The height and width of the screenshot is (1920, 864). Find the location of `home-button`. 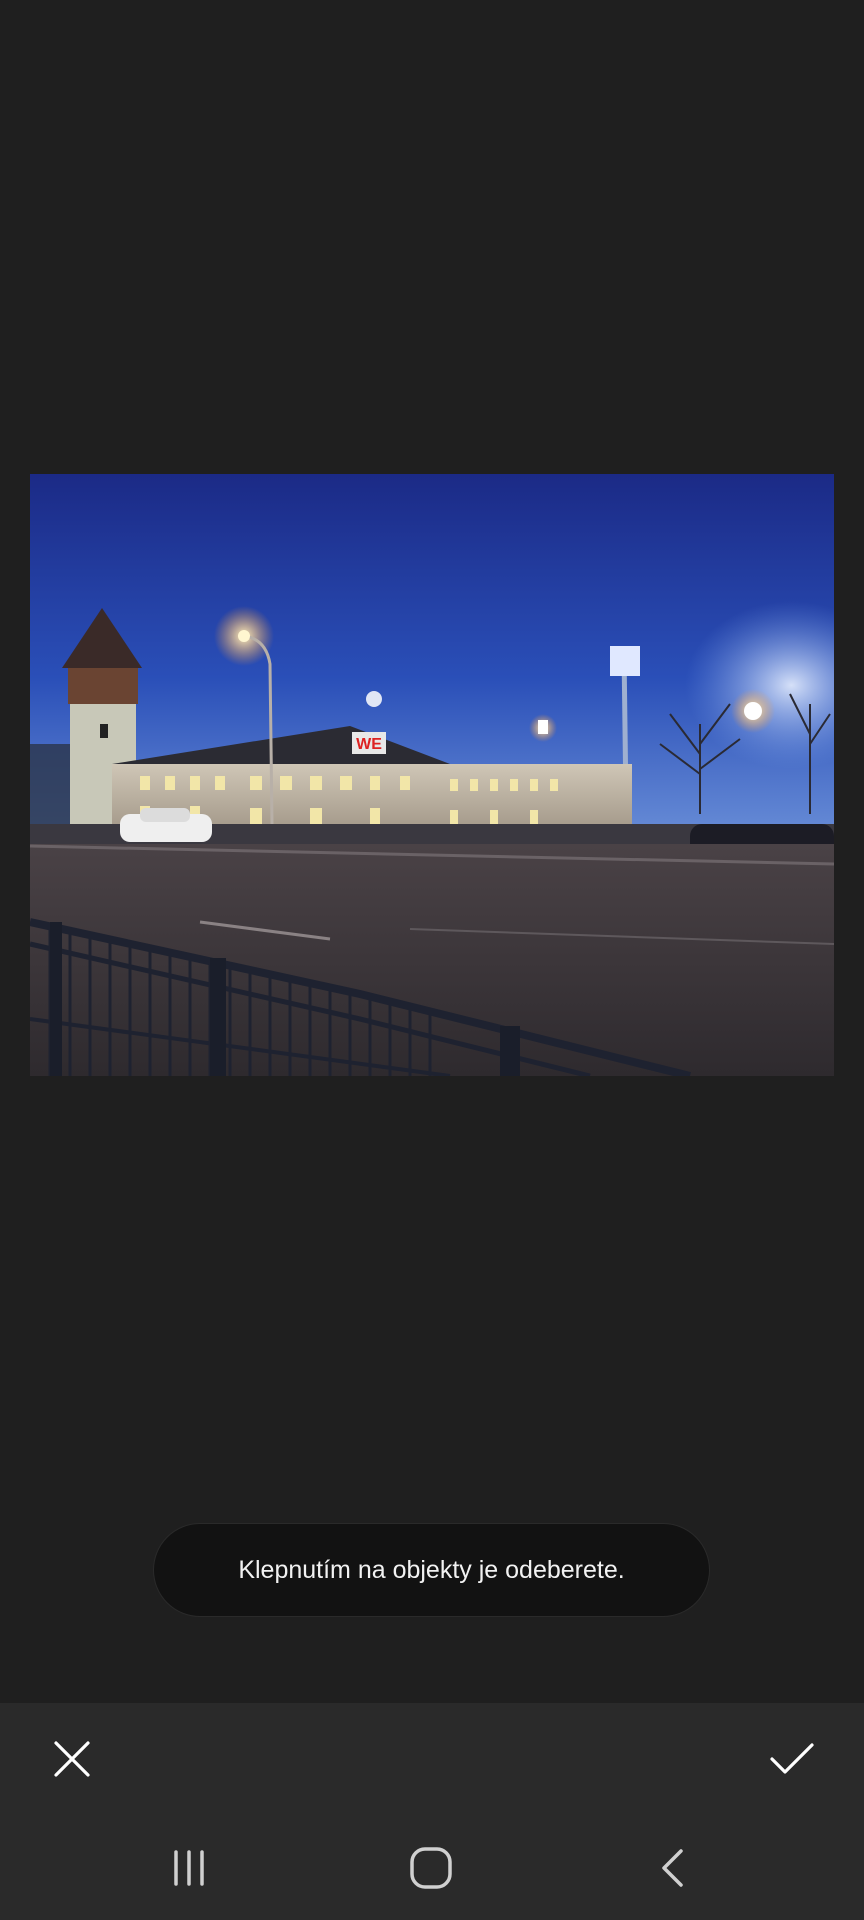

home-button is located at coordinates (431, 1867).